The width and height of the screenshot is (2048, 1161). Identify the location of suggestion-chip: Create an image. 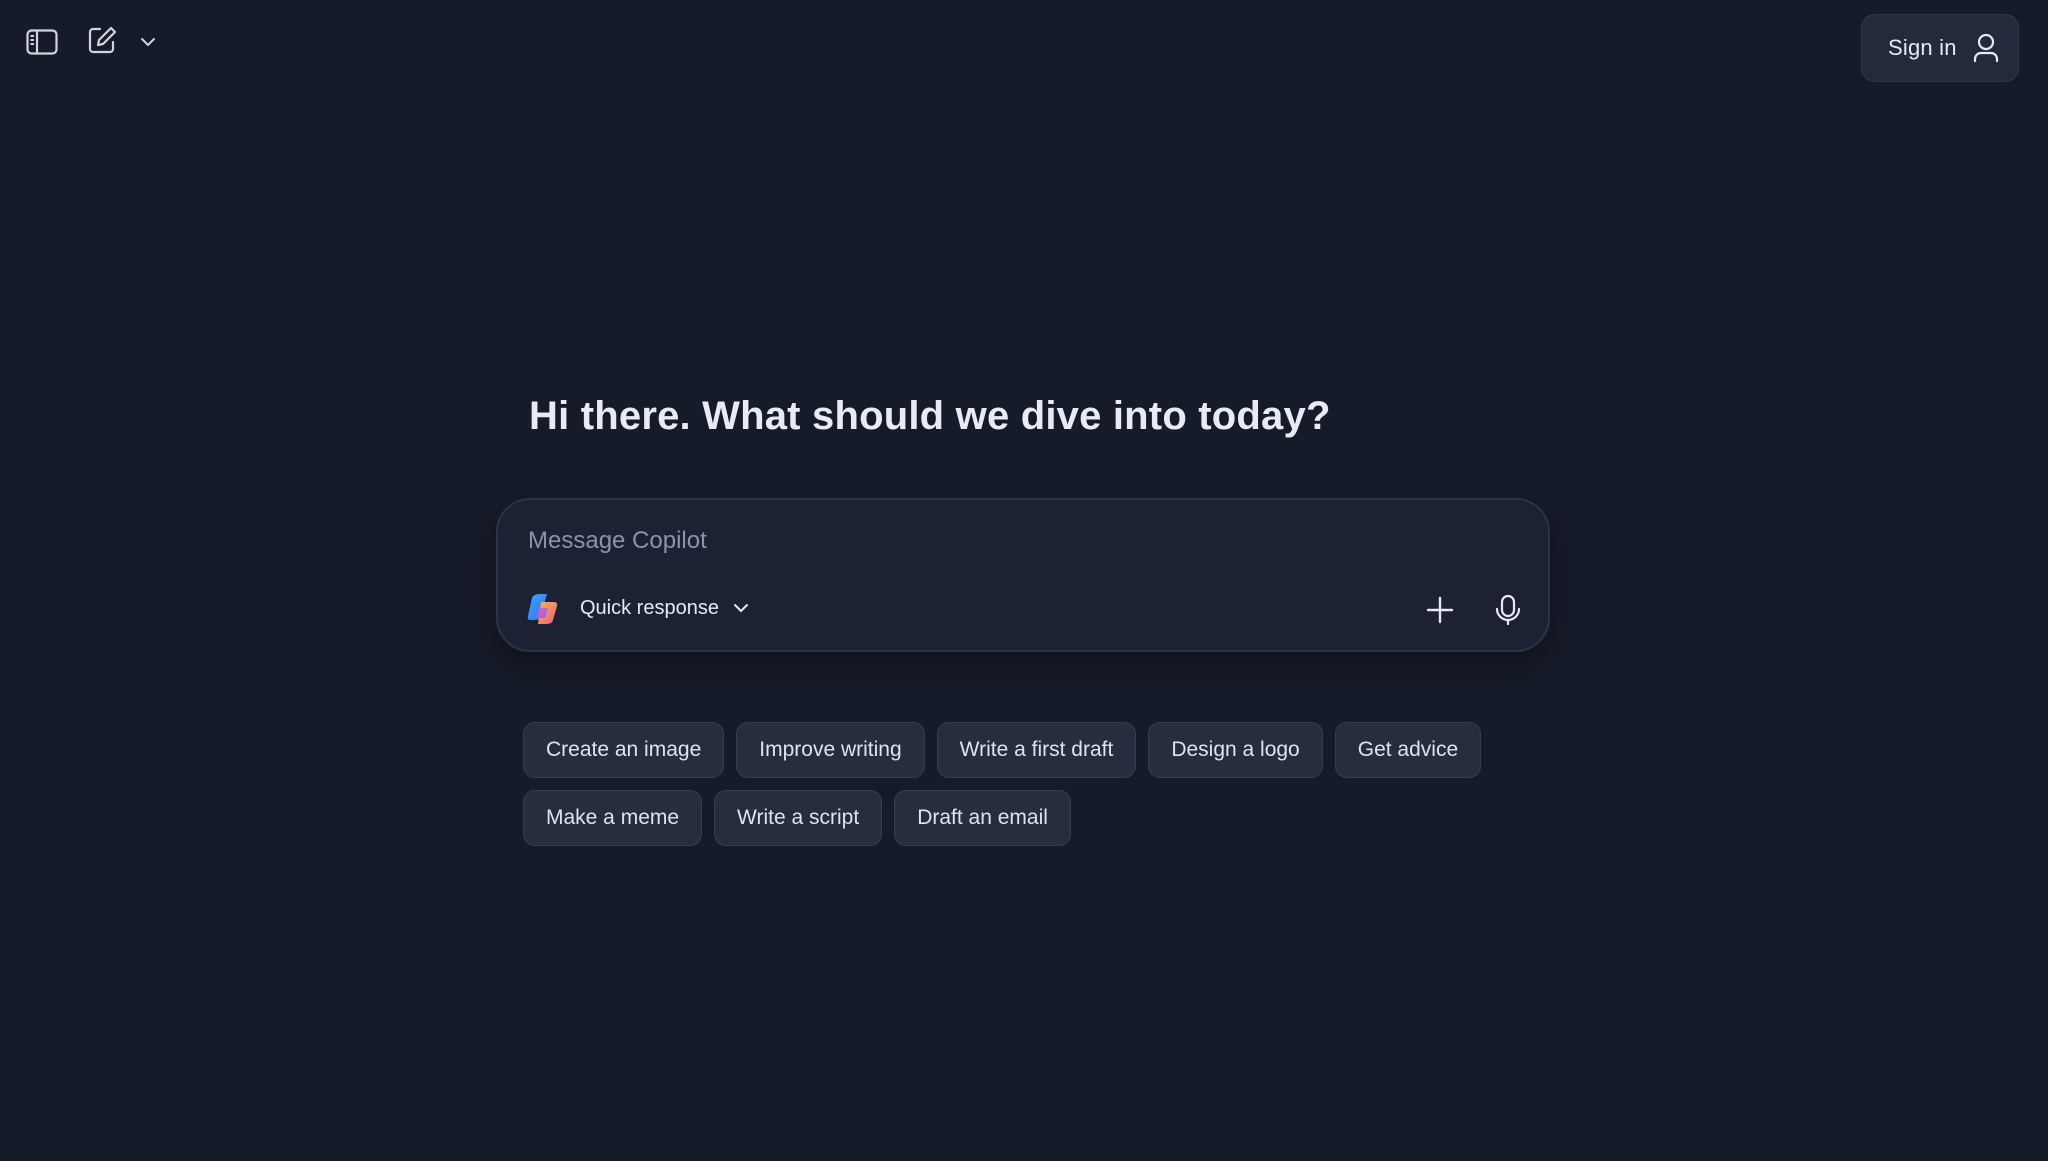
(624, 750).